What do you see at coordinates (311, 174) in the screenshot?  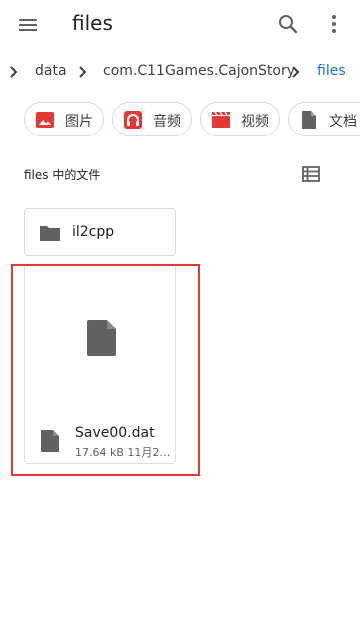 I see `list-view-icon` at bounding box center [311, 174].